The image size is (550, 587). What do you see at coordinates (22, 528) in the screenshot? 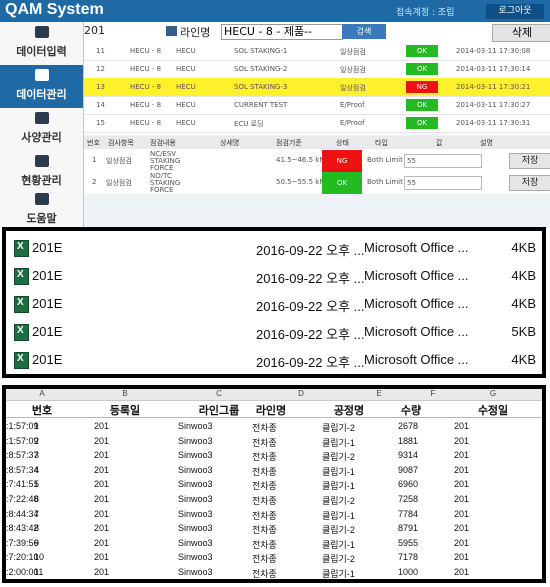
I see `table-cell: :8:43:42` at bounding box center [22, 528].